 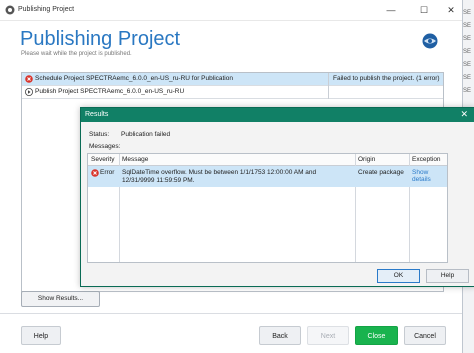 I want to click on column-header-severity: Severity, so click(x=102, y=159).